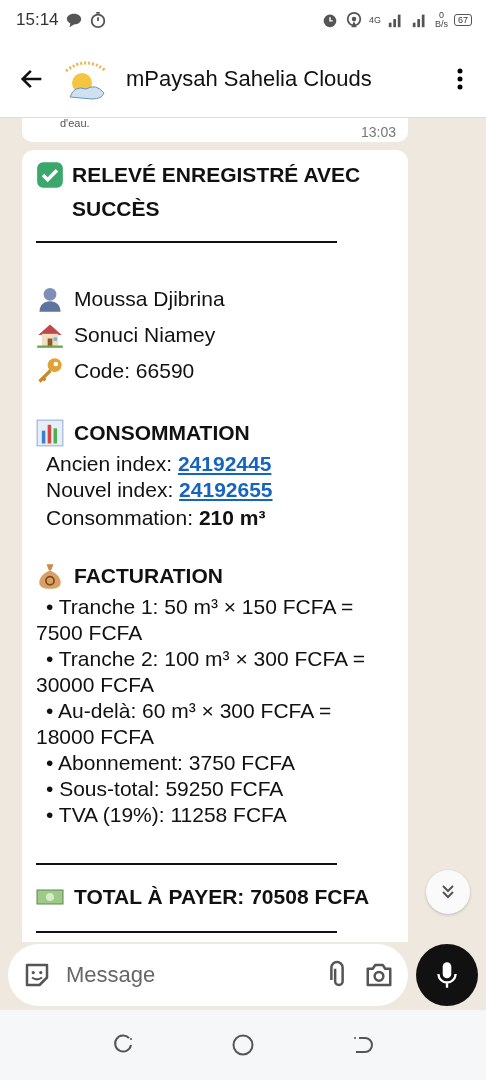 The image size is (486, 1080). Describe the element at coordinates (75, 123) in the screenshot. I see `message-text: d'eau.` at that location.